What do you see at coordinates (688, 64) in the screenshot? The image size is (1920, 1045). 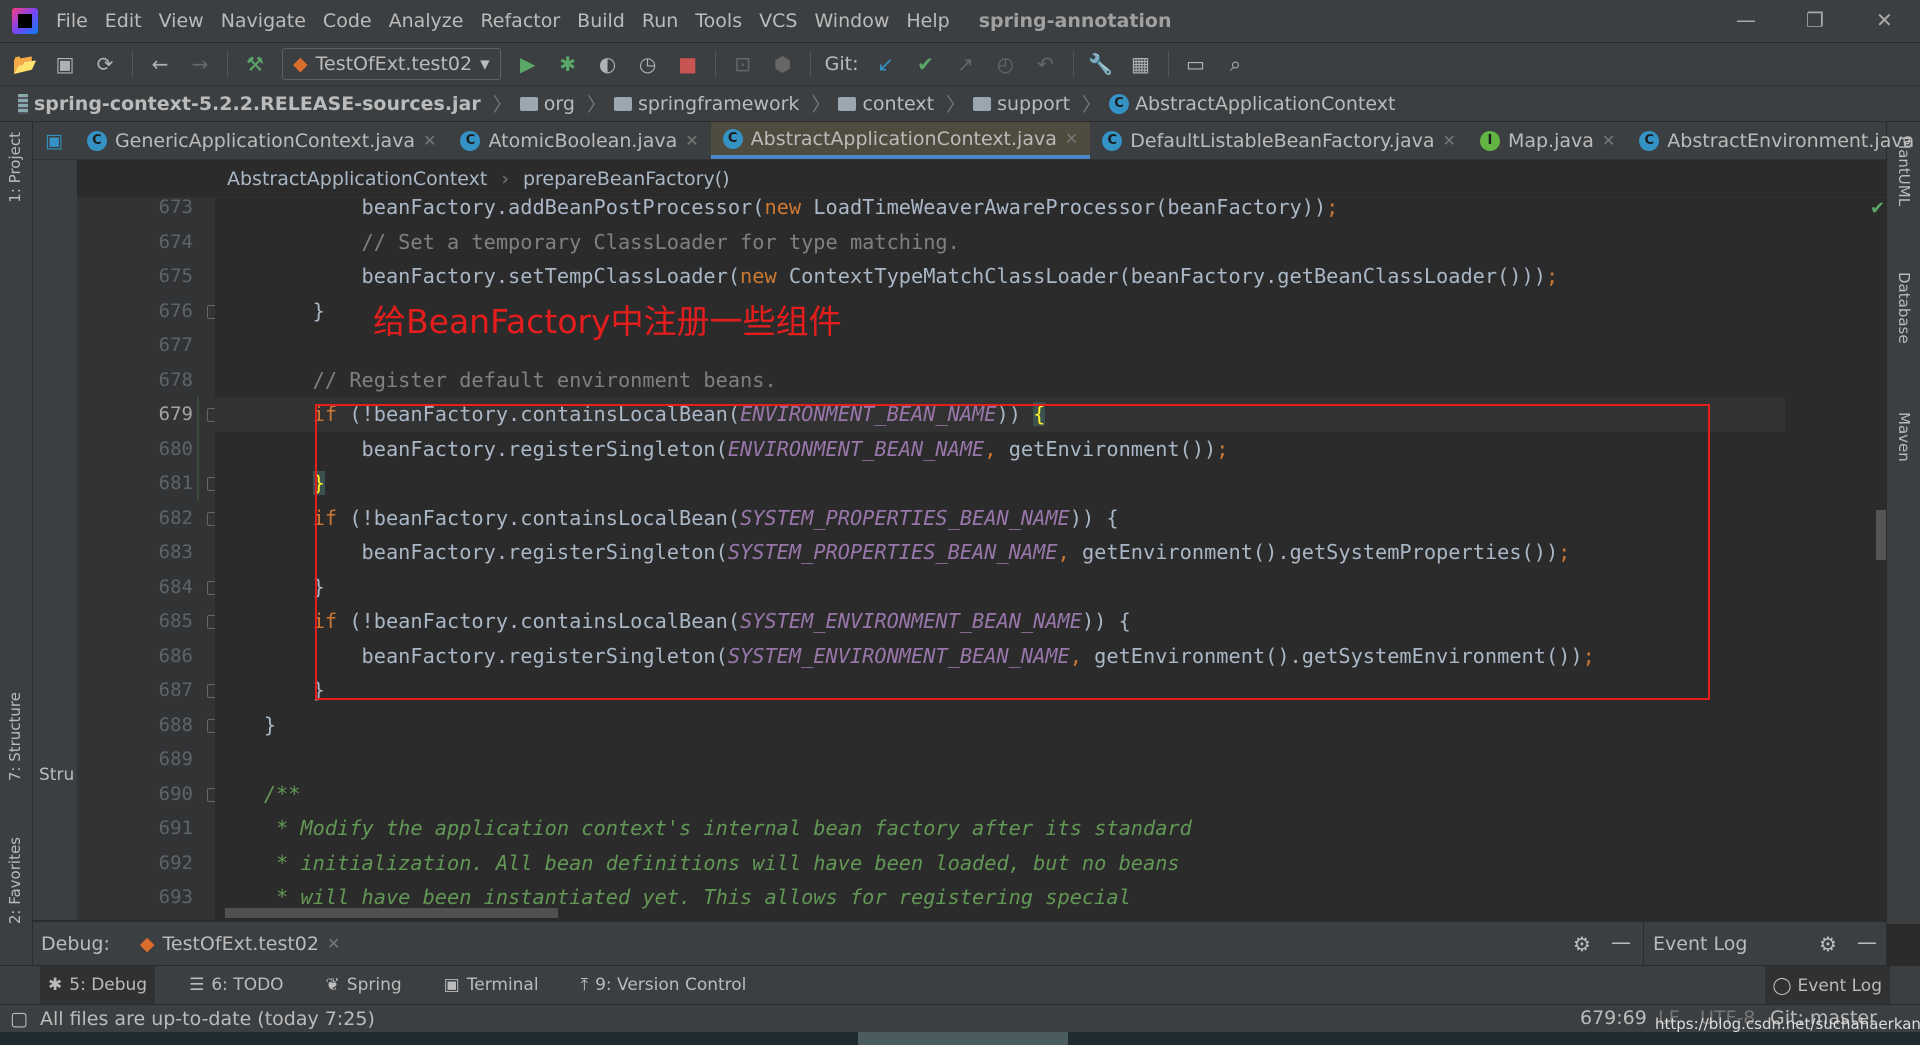 I see `stop-icon: ■` at bounding box center [688, 64].